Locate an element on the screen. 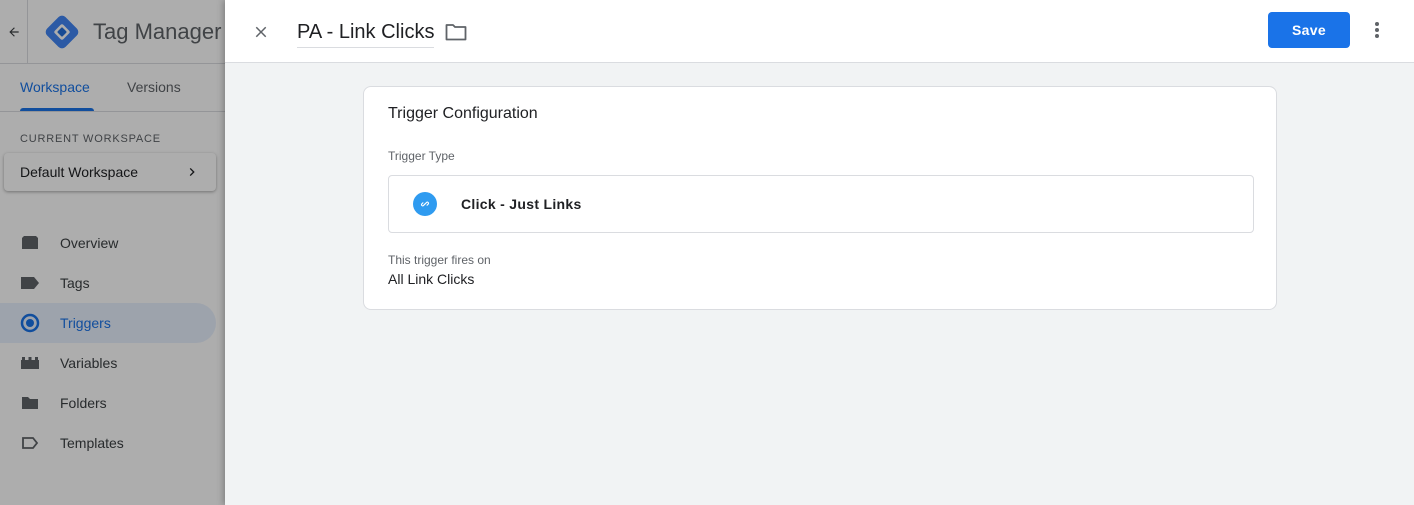 The image size is (1414, 505). trigger-name-field: PA - Link Clicks is located at coordinates (366, 33).